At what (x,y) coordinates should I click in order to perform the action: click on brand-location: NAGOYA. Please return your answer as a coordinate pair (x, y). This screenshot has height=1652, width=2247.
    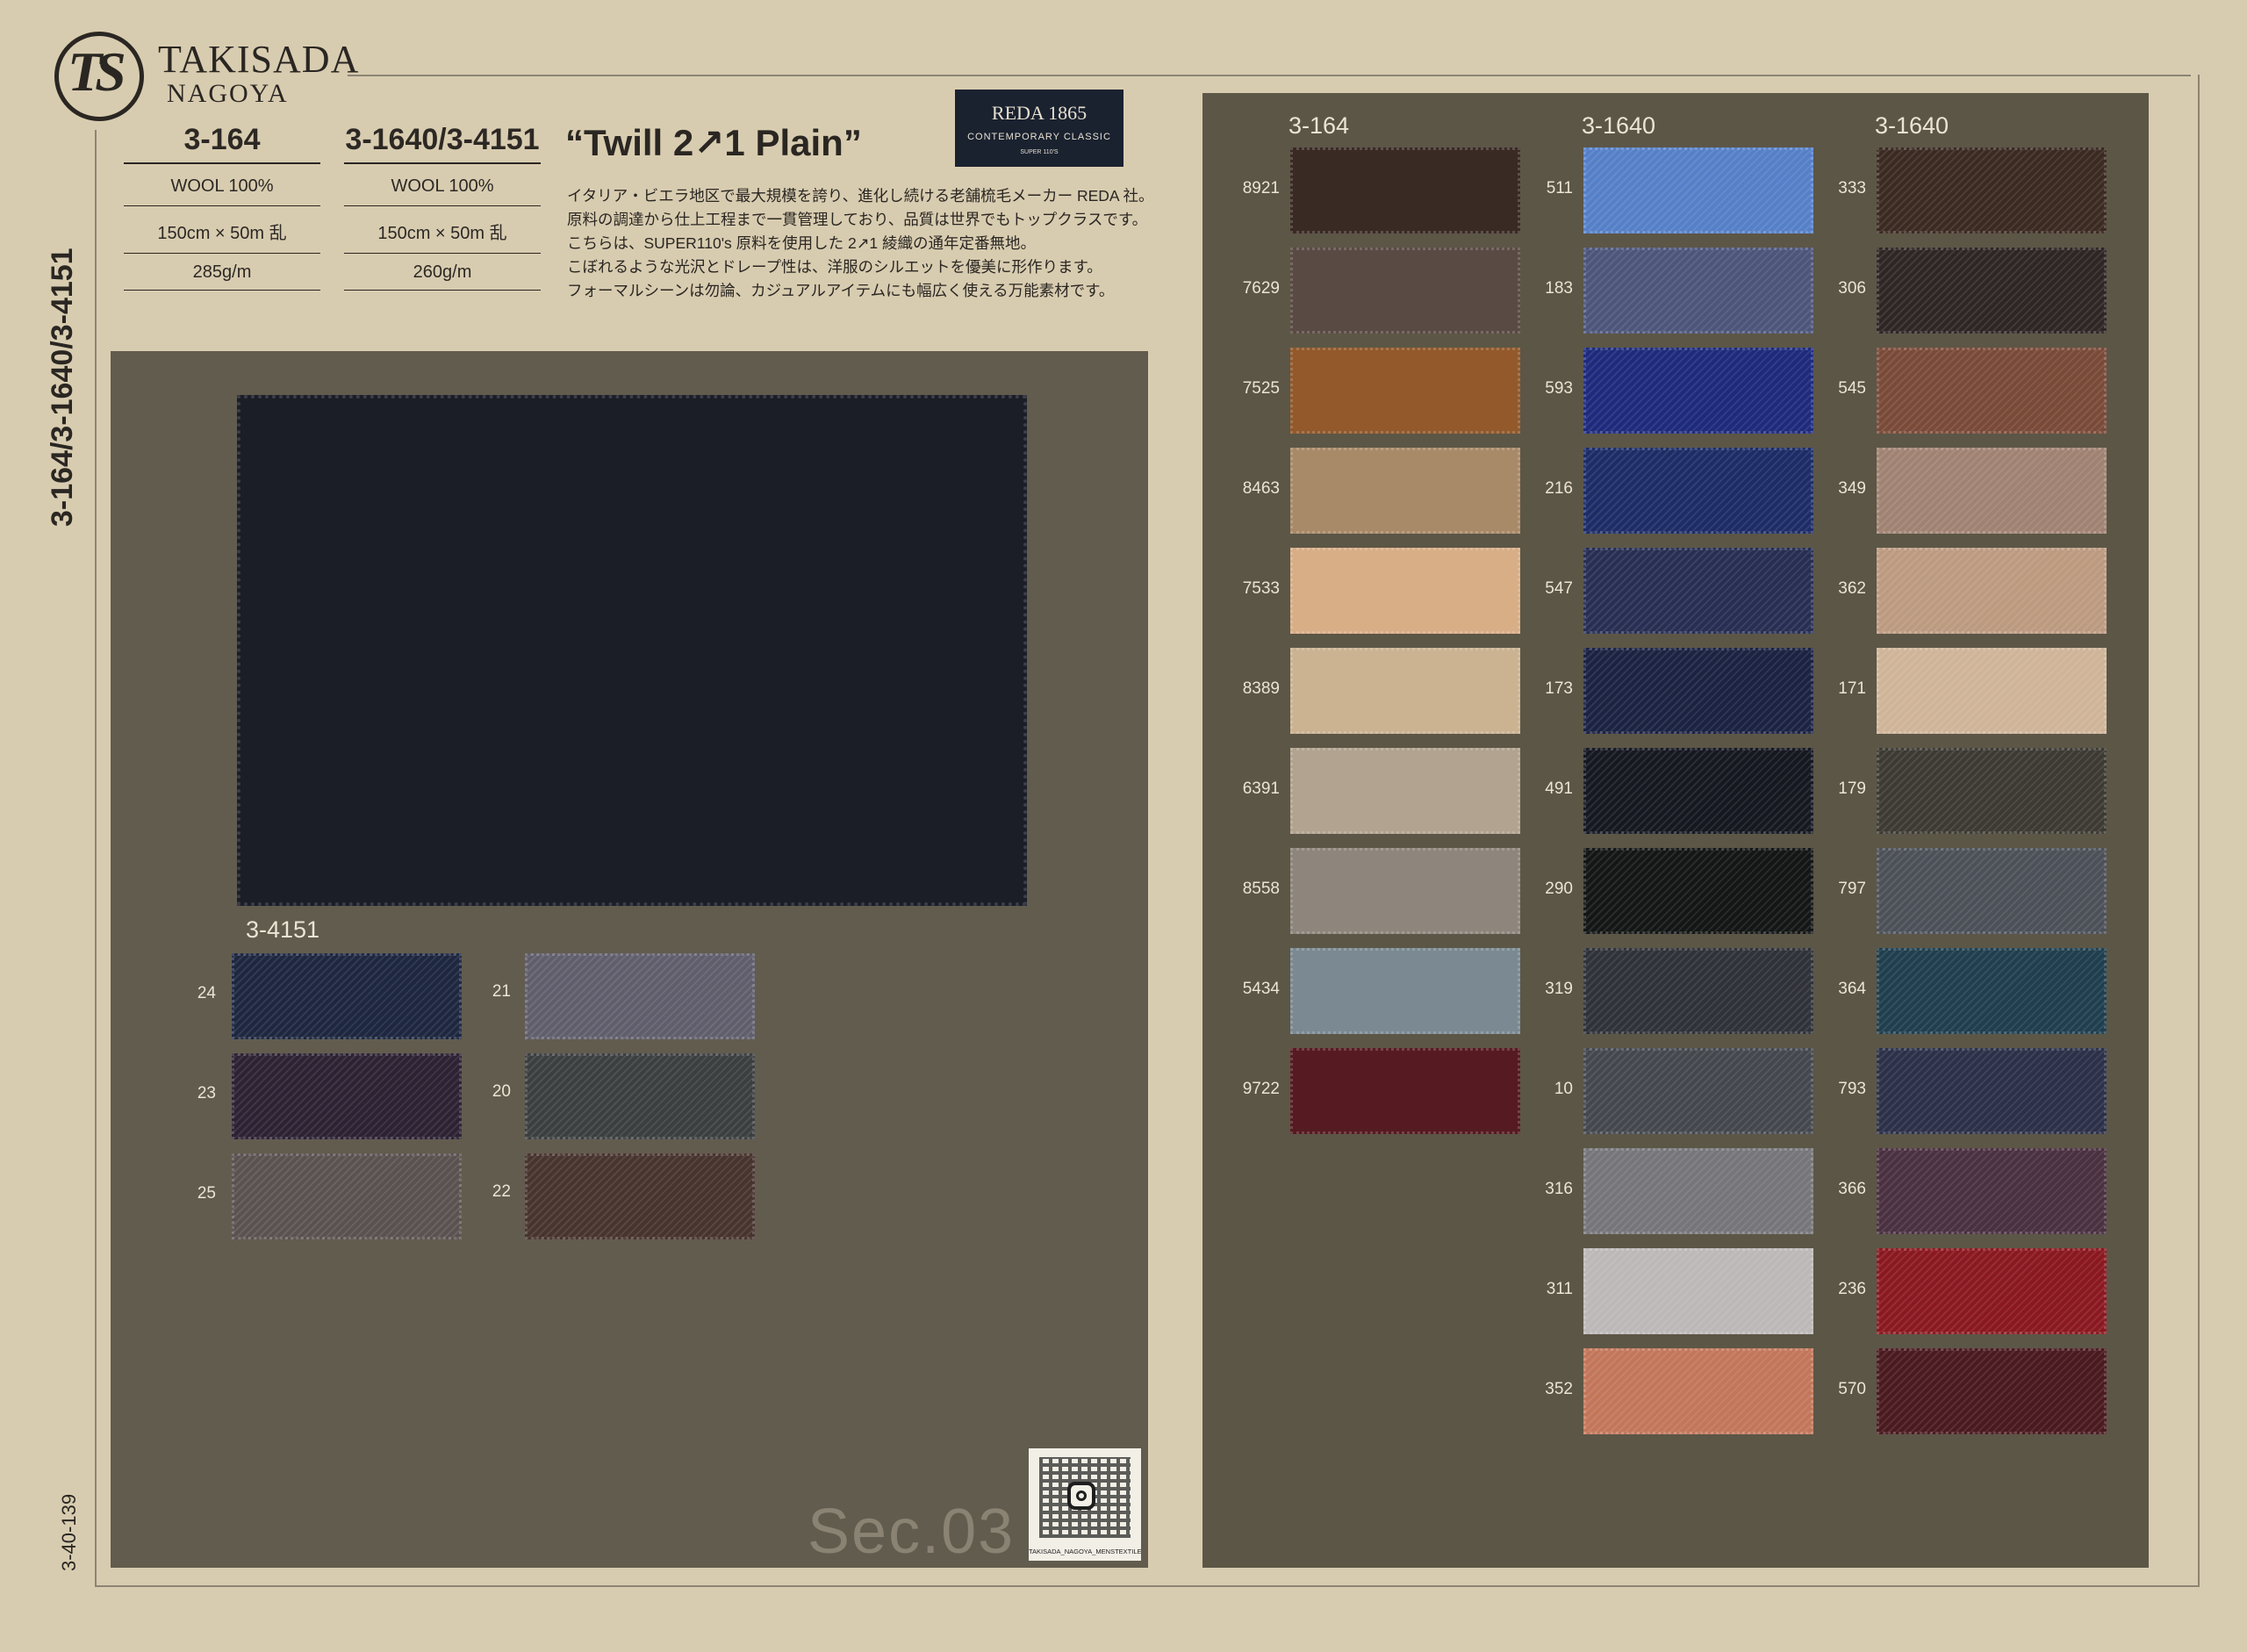
    Looking at the image, I should click on (228, 93).